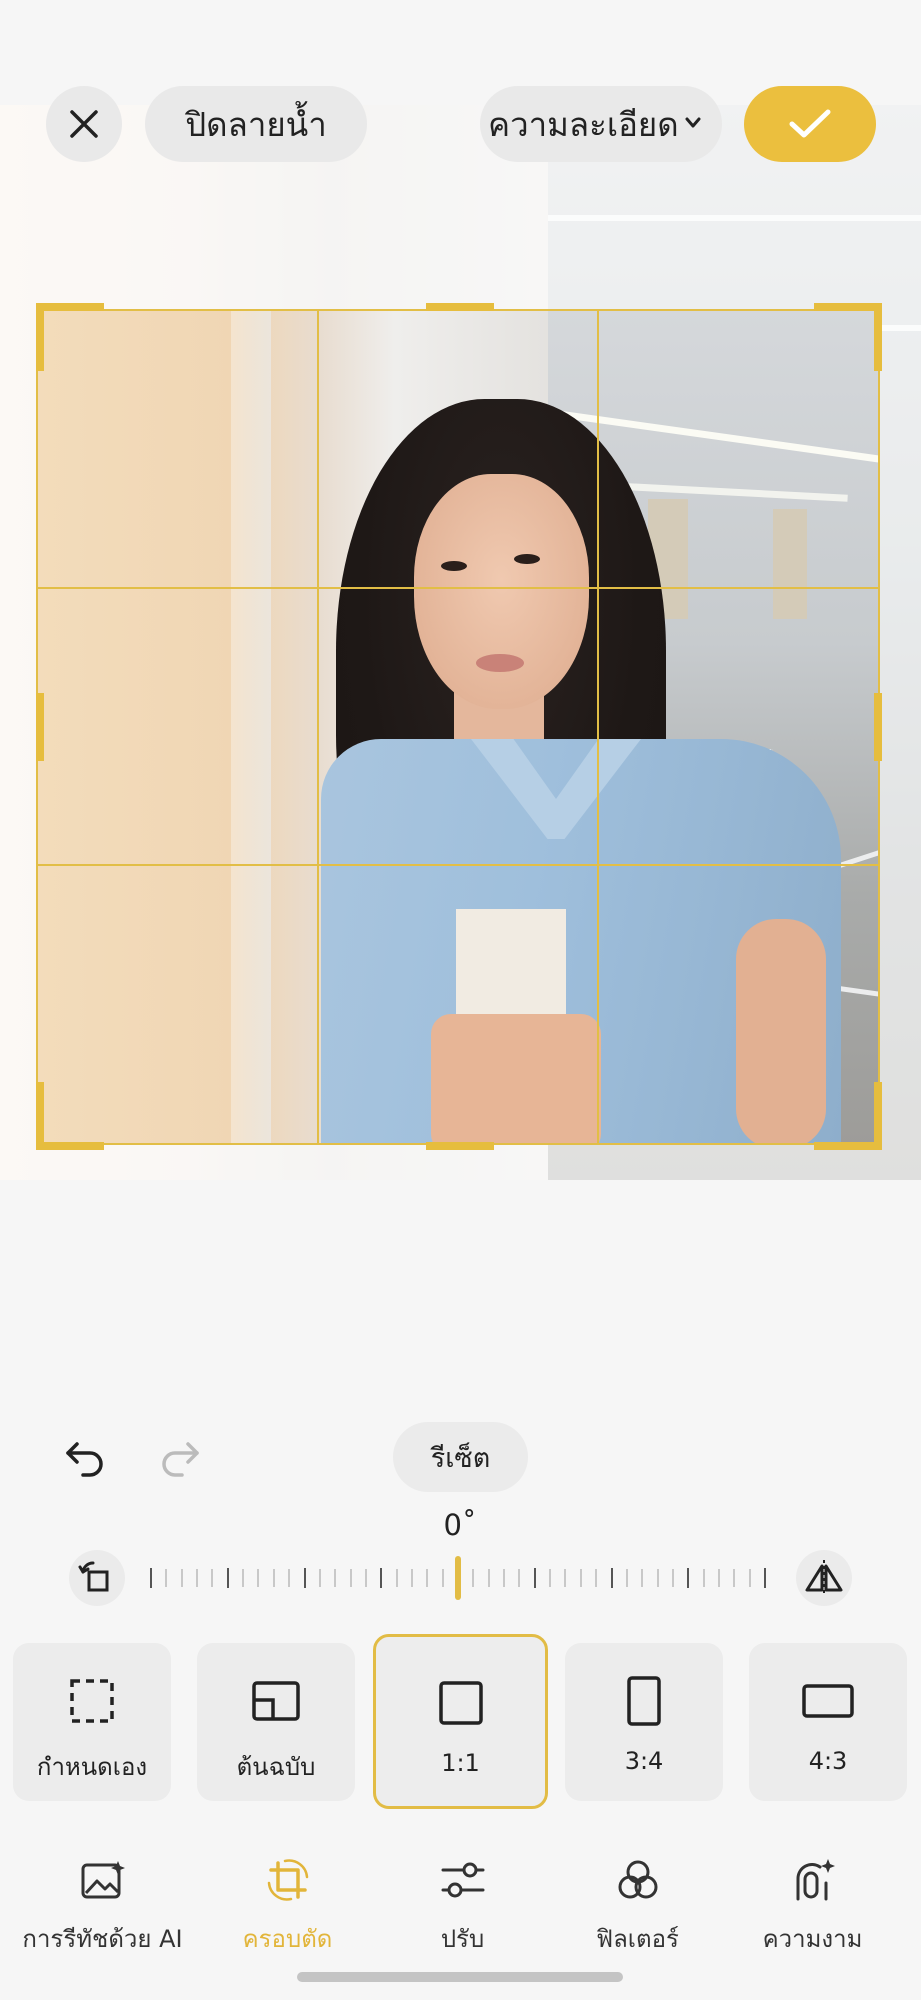  Describe the element at coordinates (462, 1880) in the screenshot. I see `adjust-sliders-icon` at that location.